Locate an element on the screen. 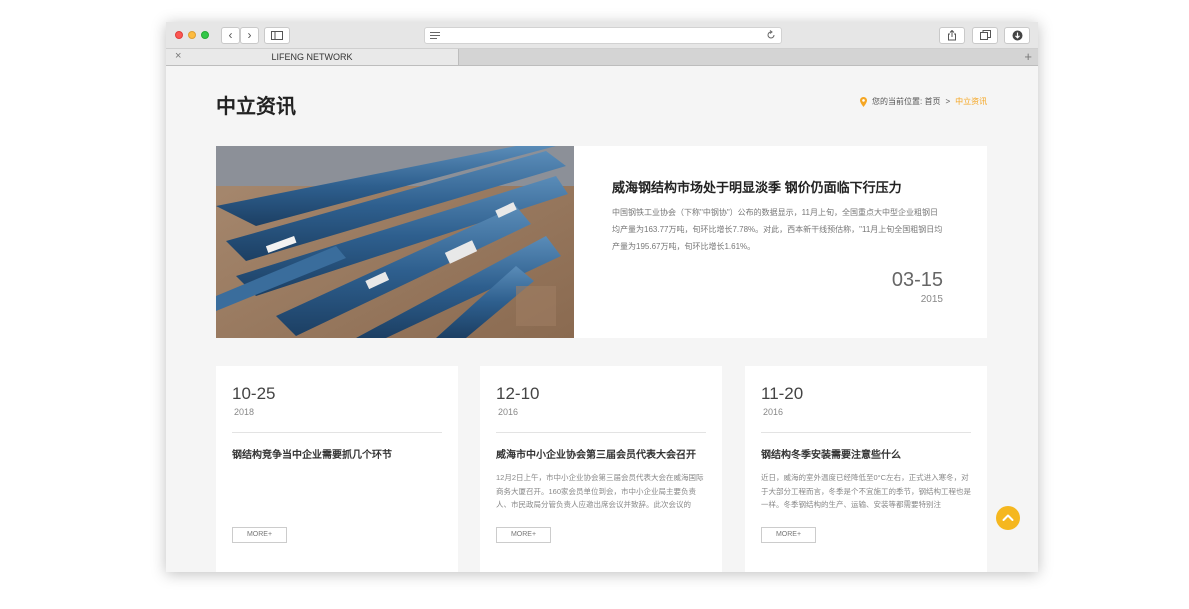  featured-news-title: 威海钢结构市场处于明显淡季 钢价仍面临下行压力 is located at coordinates (757, 186).